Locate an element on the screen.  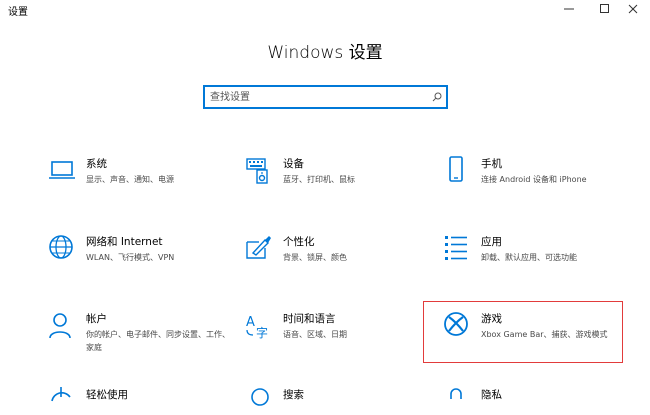
maximize-icon is located at coordinates (604, 8).